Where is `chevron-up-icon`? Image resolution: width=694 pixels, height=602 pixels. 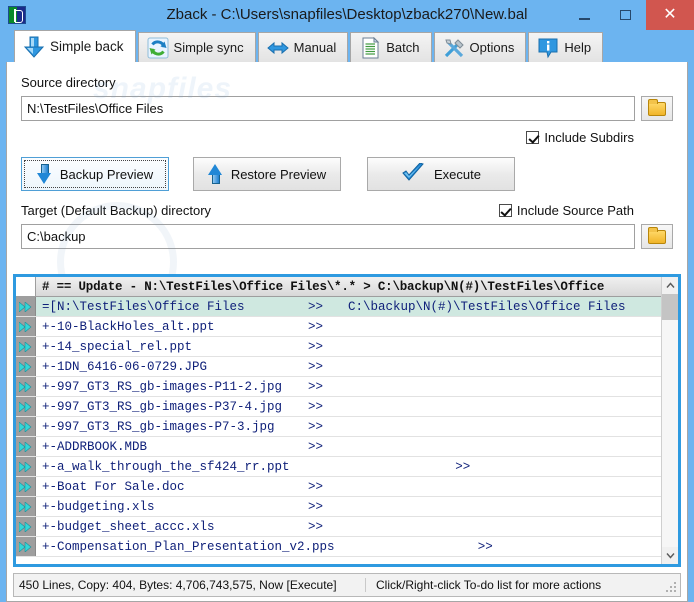
chevron-up-icon is located at coordinates (670, 285).